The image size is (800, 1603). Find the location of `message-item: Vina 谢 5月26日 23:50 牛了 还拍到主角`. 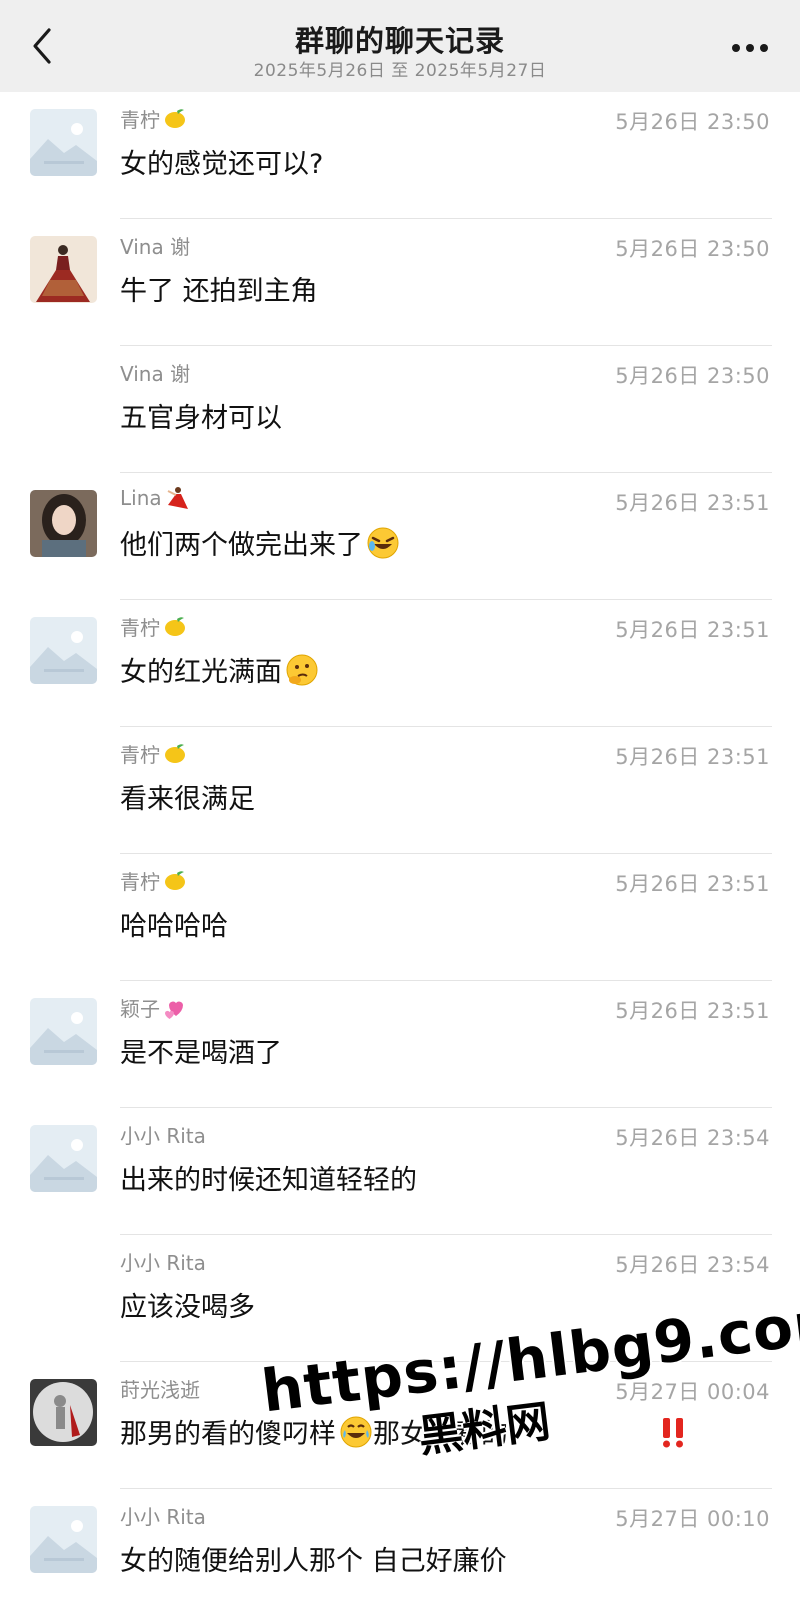

message-item: Vina 谢 5月26日 23:50 牛了 还拍到主角 is located at coordinates (400, 282).